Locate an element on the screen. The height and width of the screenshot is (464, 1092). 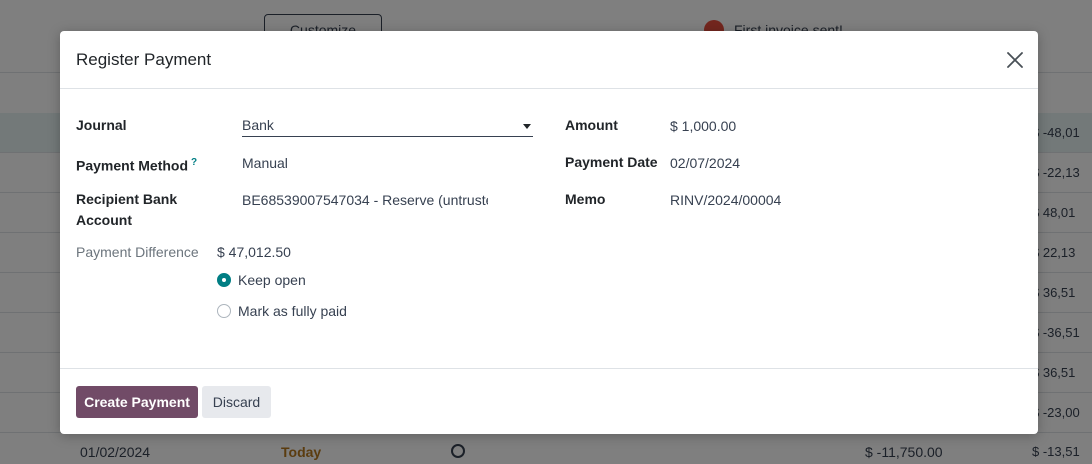
dialog-header: Register Payment is located at coordinates (549, 60).